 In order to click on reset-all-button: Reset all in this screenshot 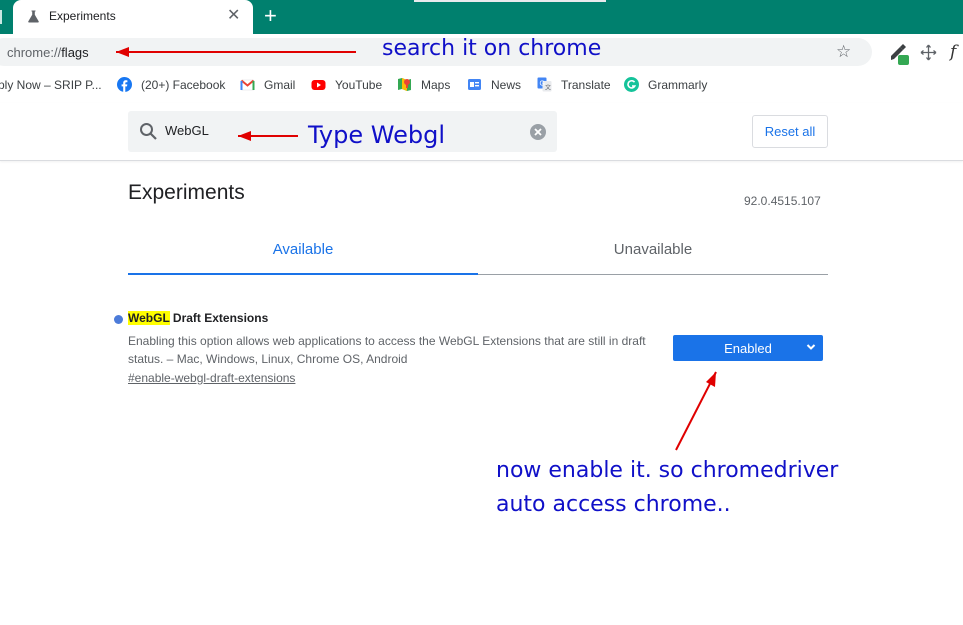, I will do `click(790, 131)`.